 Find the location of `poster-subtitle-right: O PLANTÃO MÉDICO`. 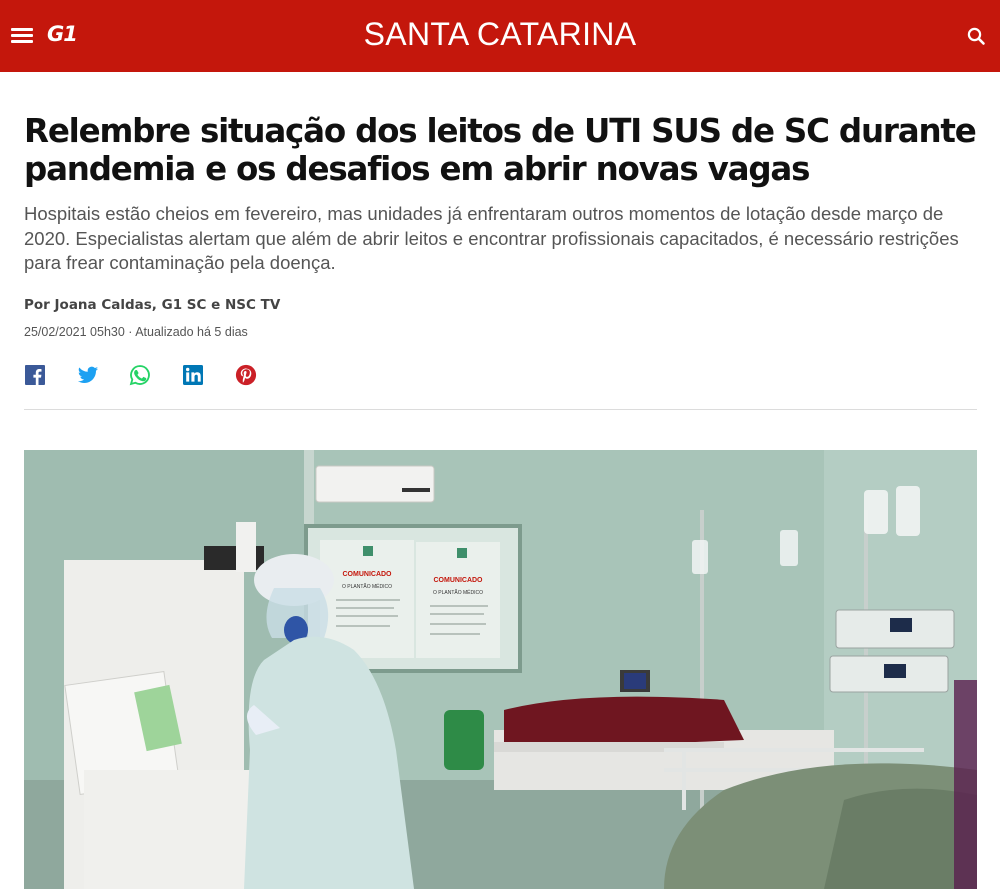

poster-subtitle-right: O PLANTÃO MÉDICO is located at coordinates (458, 592).